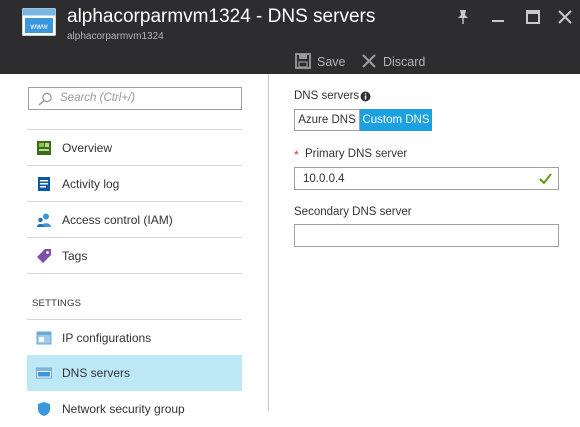  I want to click on check-icon, so click(545, 178).